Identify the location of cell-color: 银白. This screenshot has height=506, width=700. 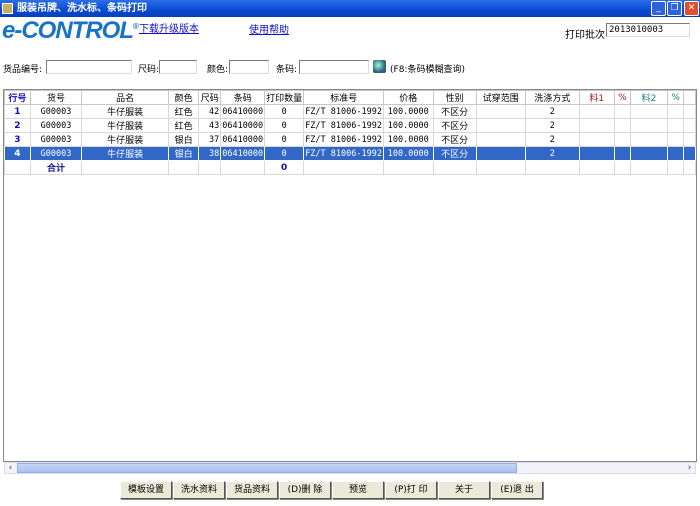
(183, 139).